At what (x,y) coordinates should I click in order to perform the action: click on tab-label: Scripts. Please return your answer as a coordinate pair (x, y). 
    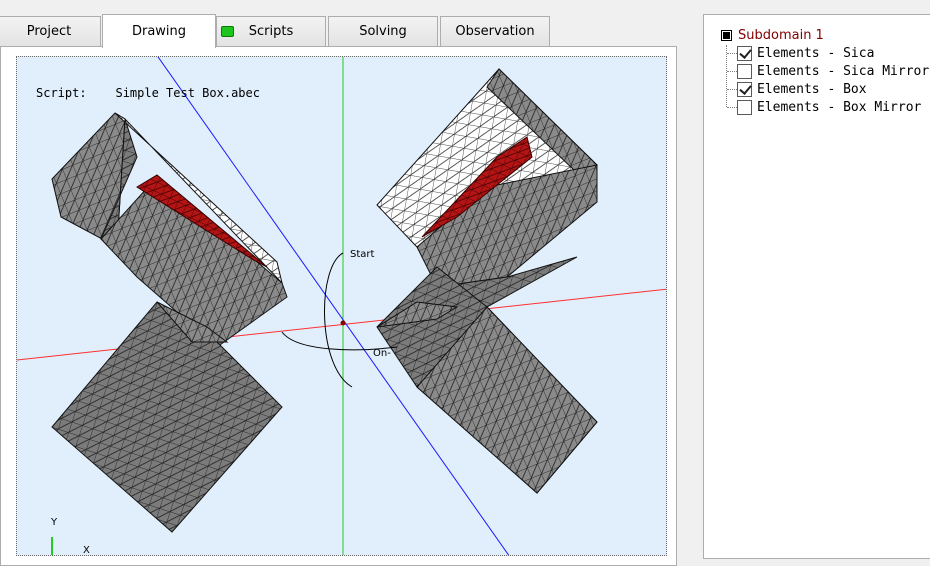
    Looking at the image, I should click on (271, 31).